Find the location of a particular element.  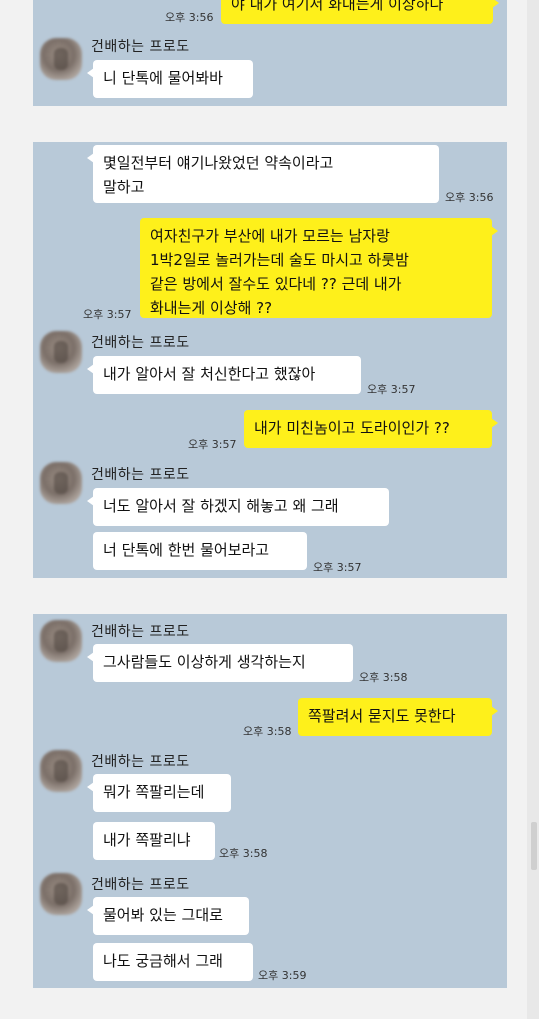

outgoing-message: 내가 미친놈이고 도라이인가 ?? is located at coordinates (371, 429).